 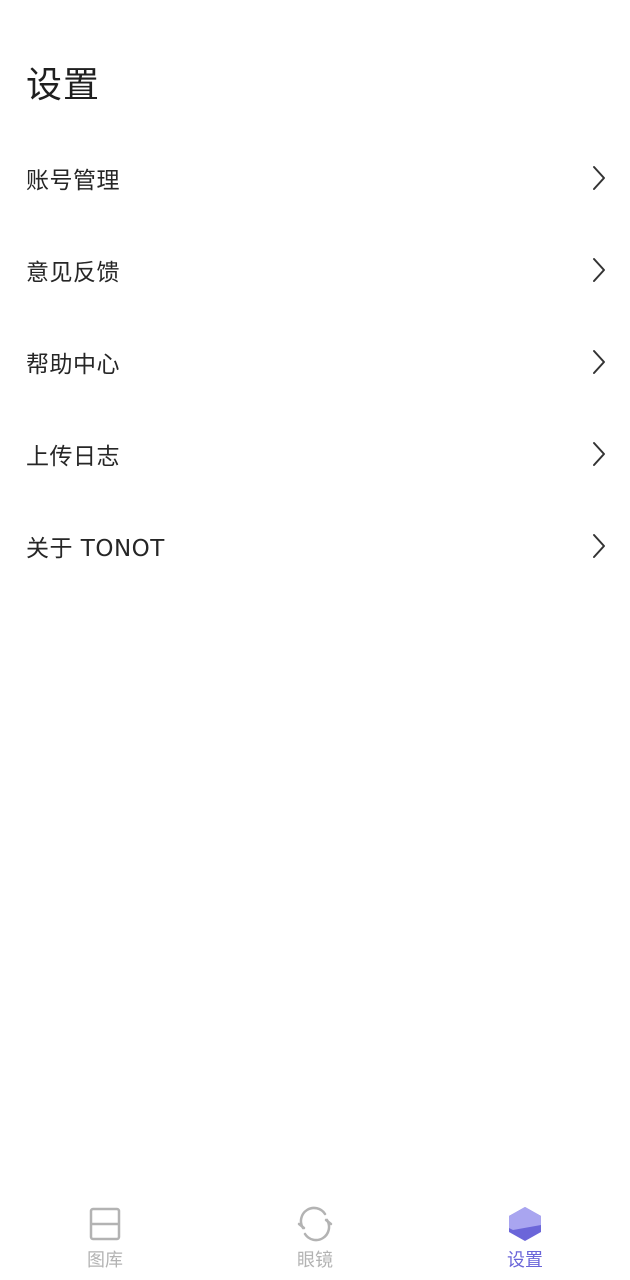 What do you see at coordinates (95, 549) in the screenshot?
I see `menu-item-label: 关于 TONOT` at bounding box center [95, 549].